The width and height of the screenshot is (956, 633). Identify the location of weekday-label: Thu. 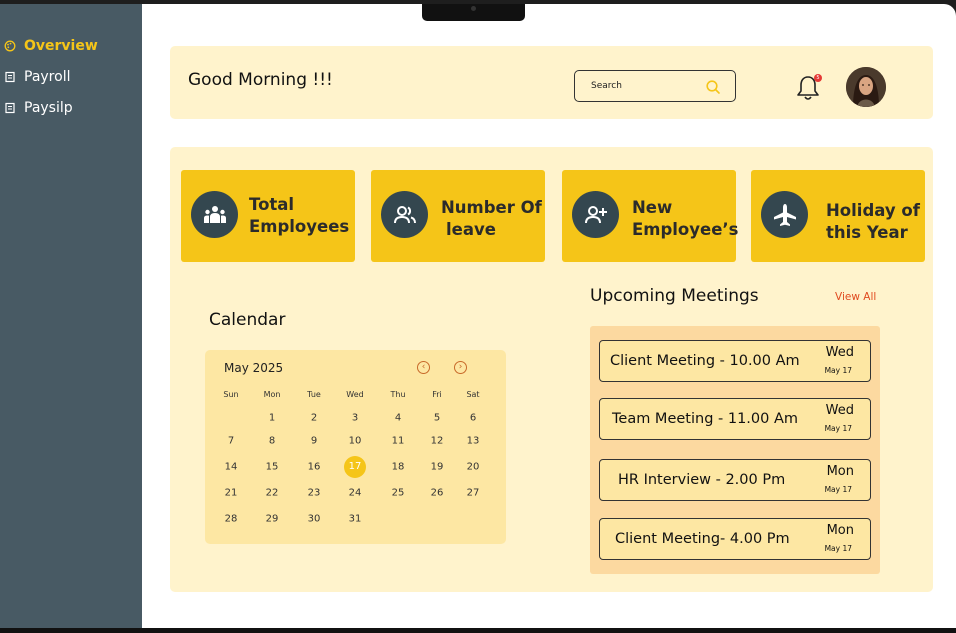
(398, 394).